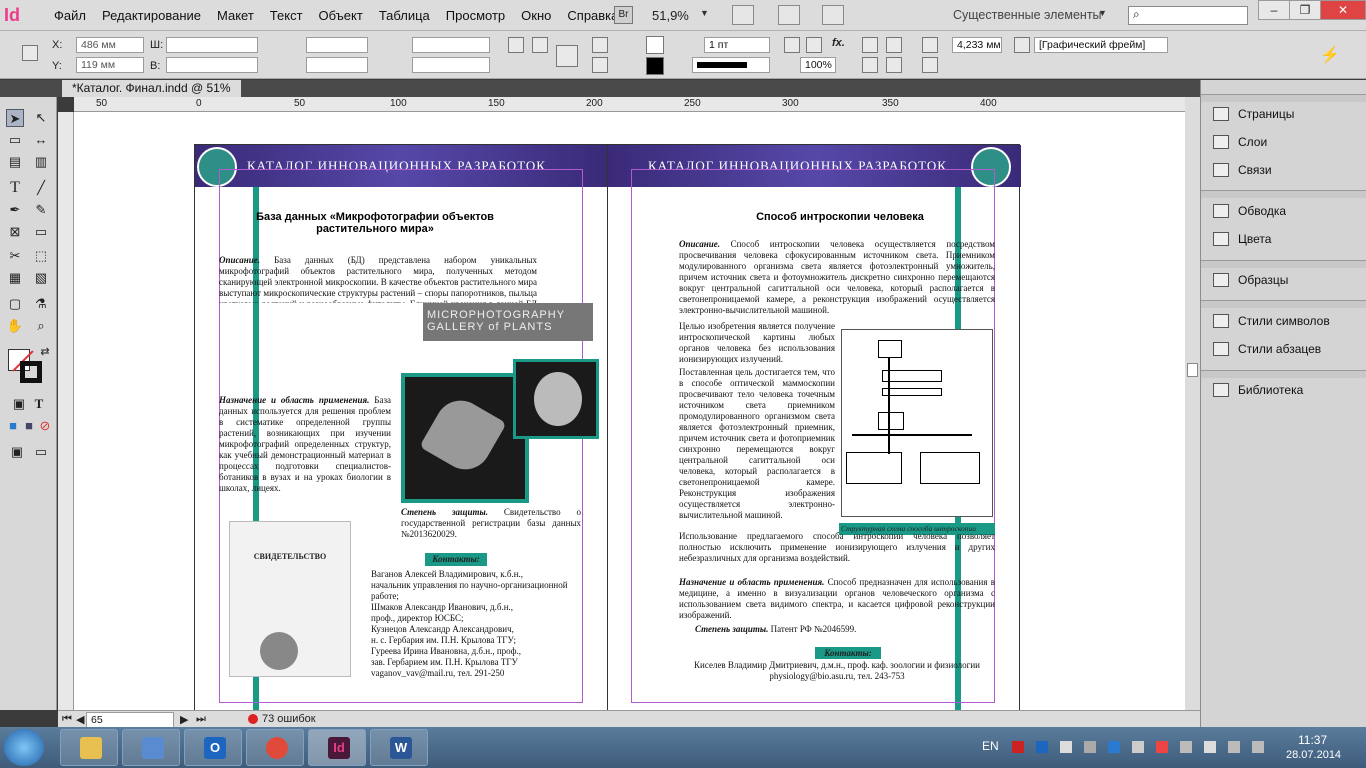 The width and height of the screenshot is (1366, 768). I want to click on pencil-tool-icon: ✎, so click(41, 210).